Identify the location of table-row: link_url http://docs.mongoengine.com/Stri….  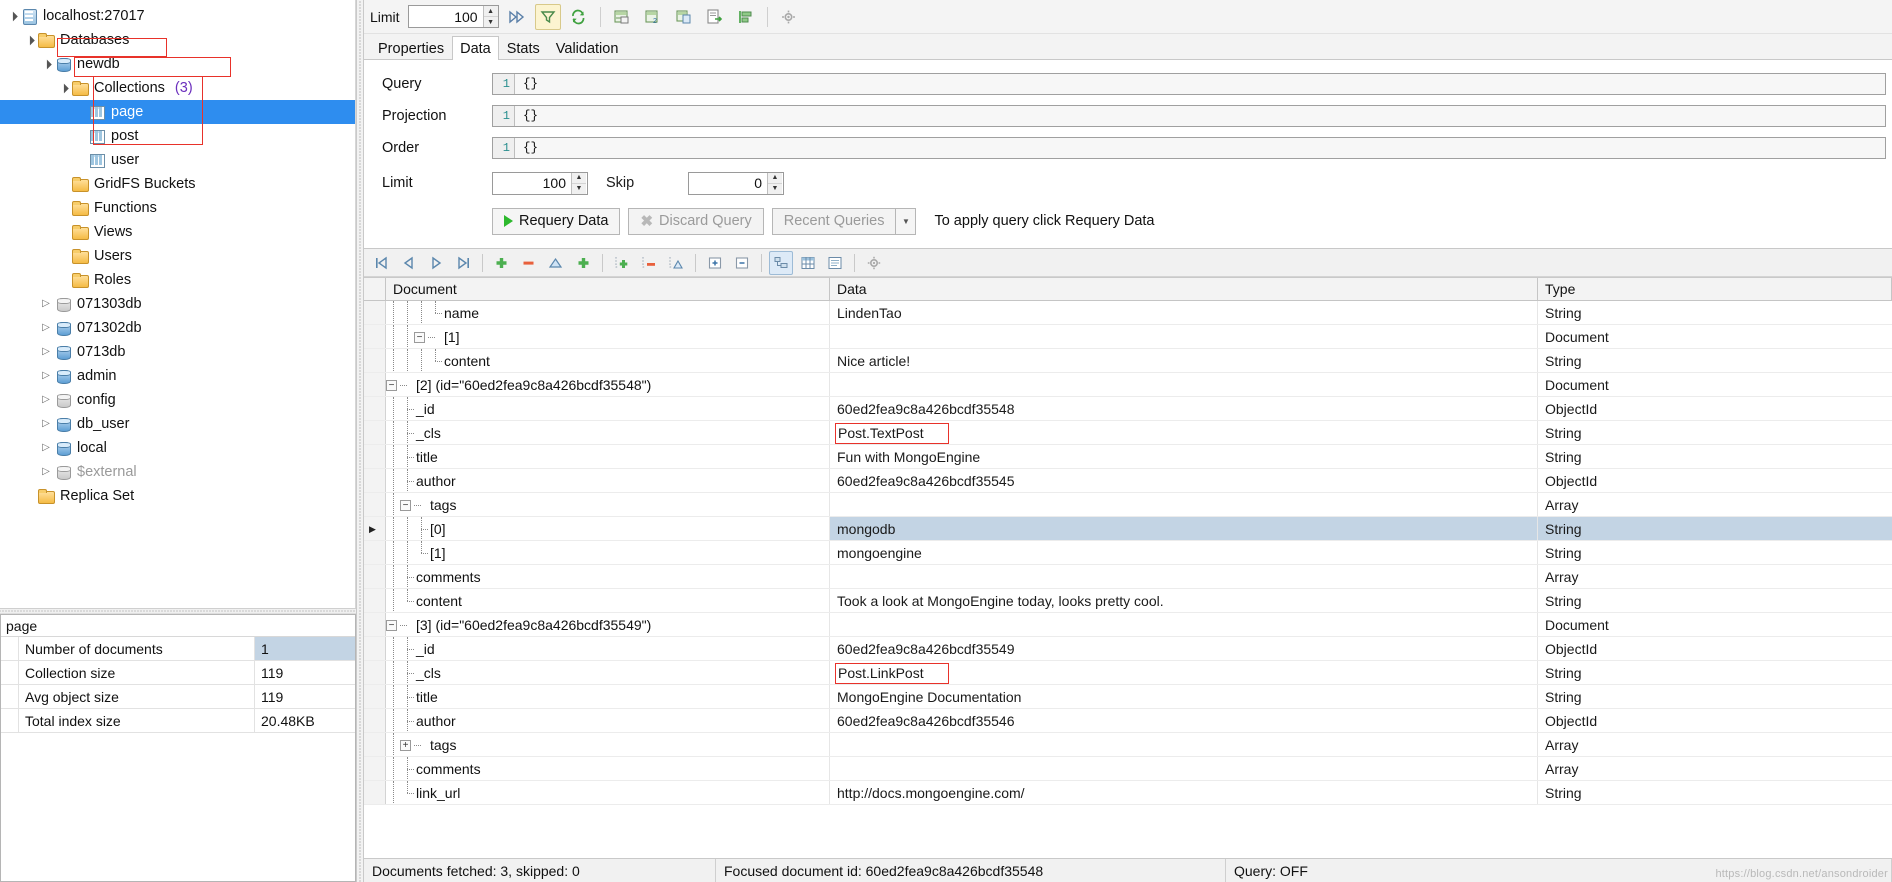
(1128, 793).